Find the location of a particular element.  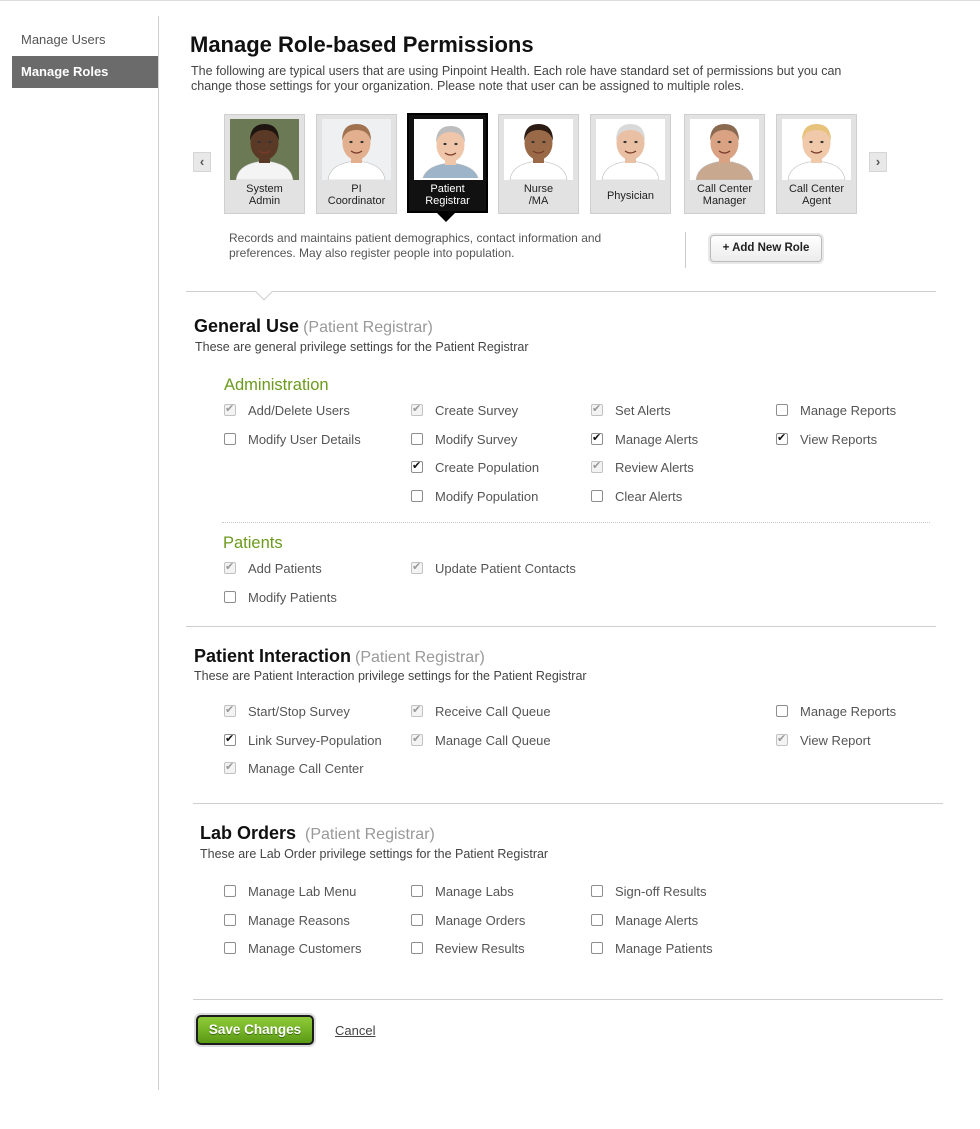

role-name: Call Center Manager is located at coordinates (724, 195).